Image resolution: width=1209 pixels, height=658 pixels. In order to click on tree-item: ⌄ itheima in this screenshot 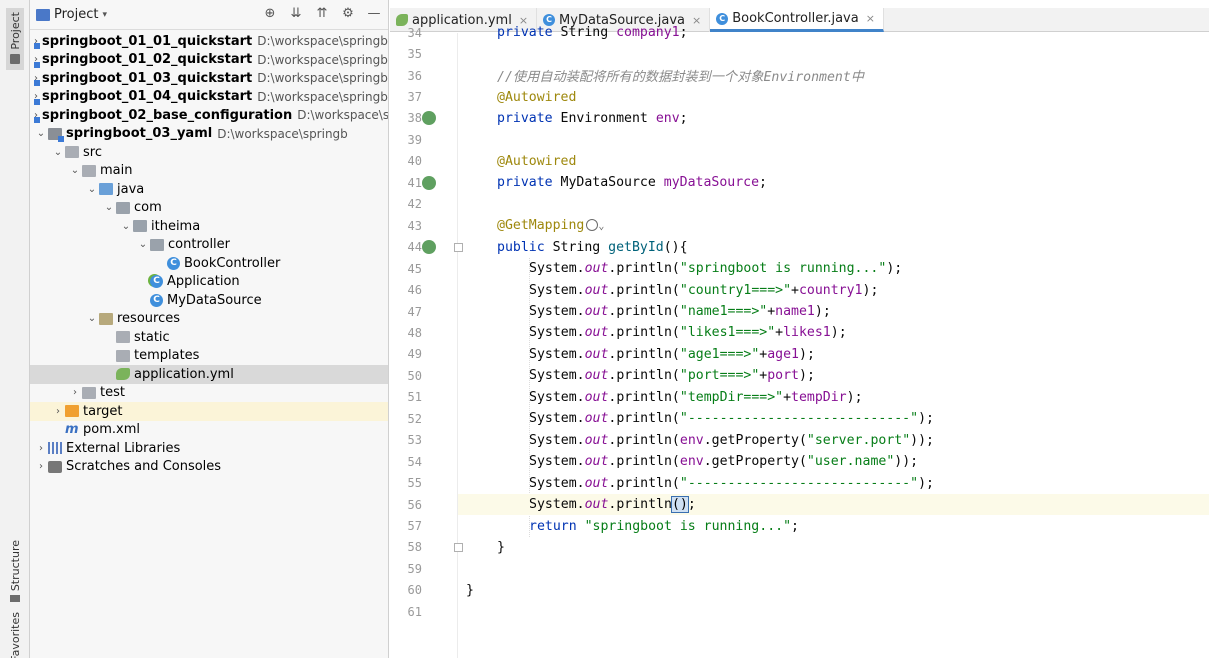, I will do `click(209, 226)`.